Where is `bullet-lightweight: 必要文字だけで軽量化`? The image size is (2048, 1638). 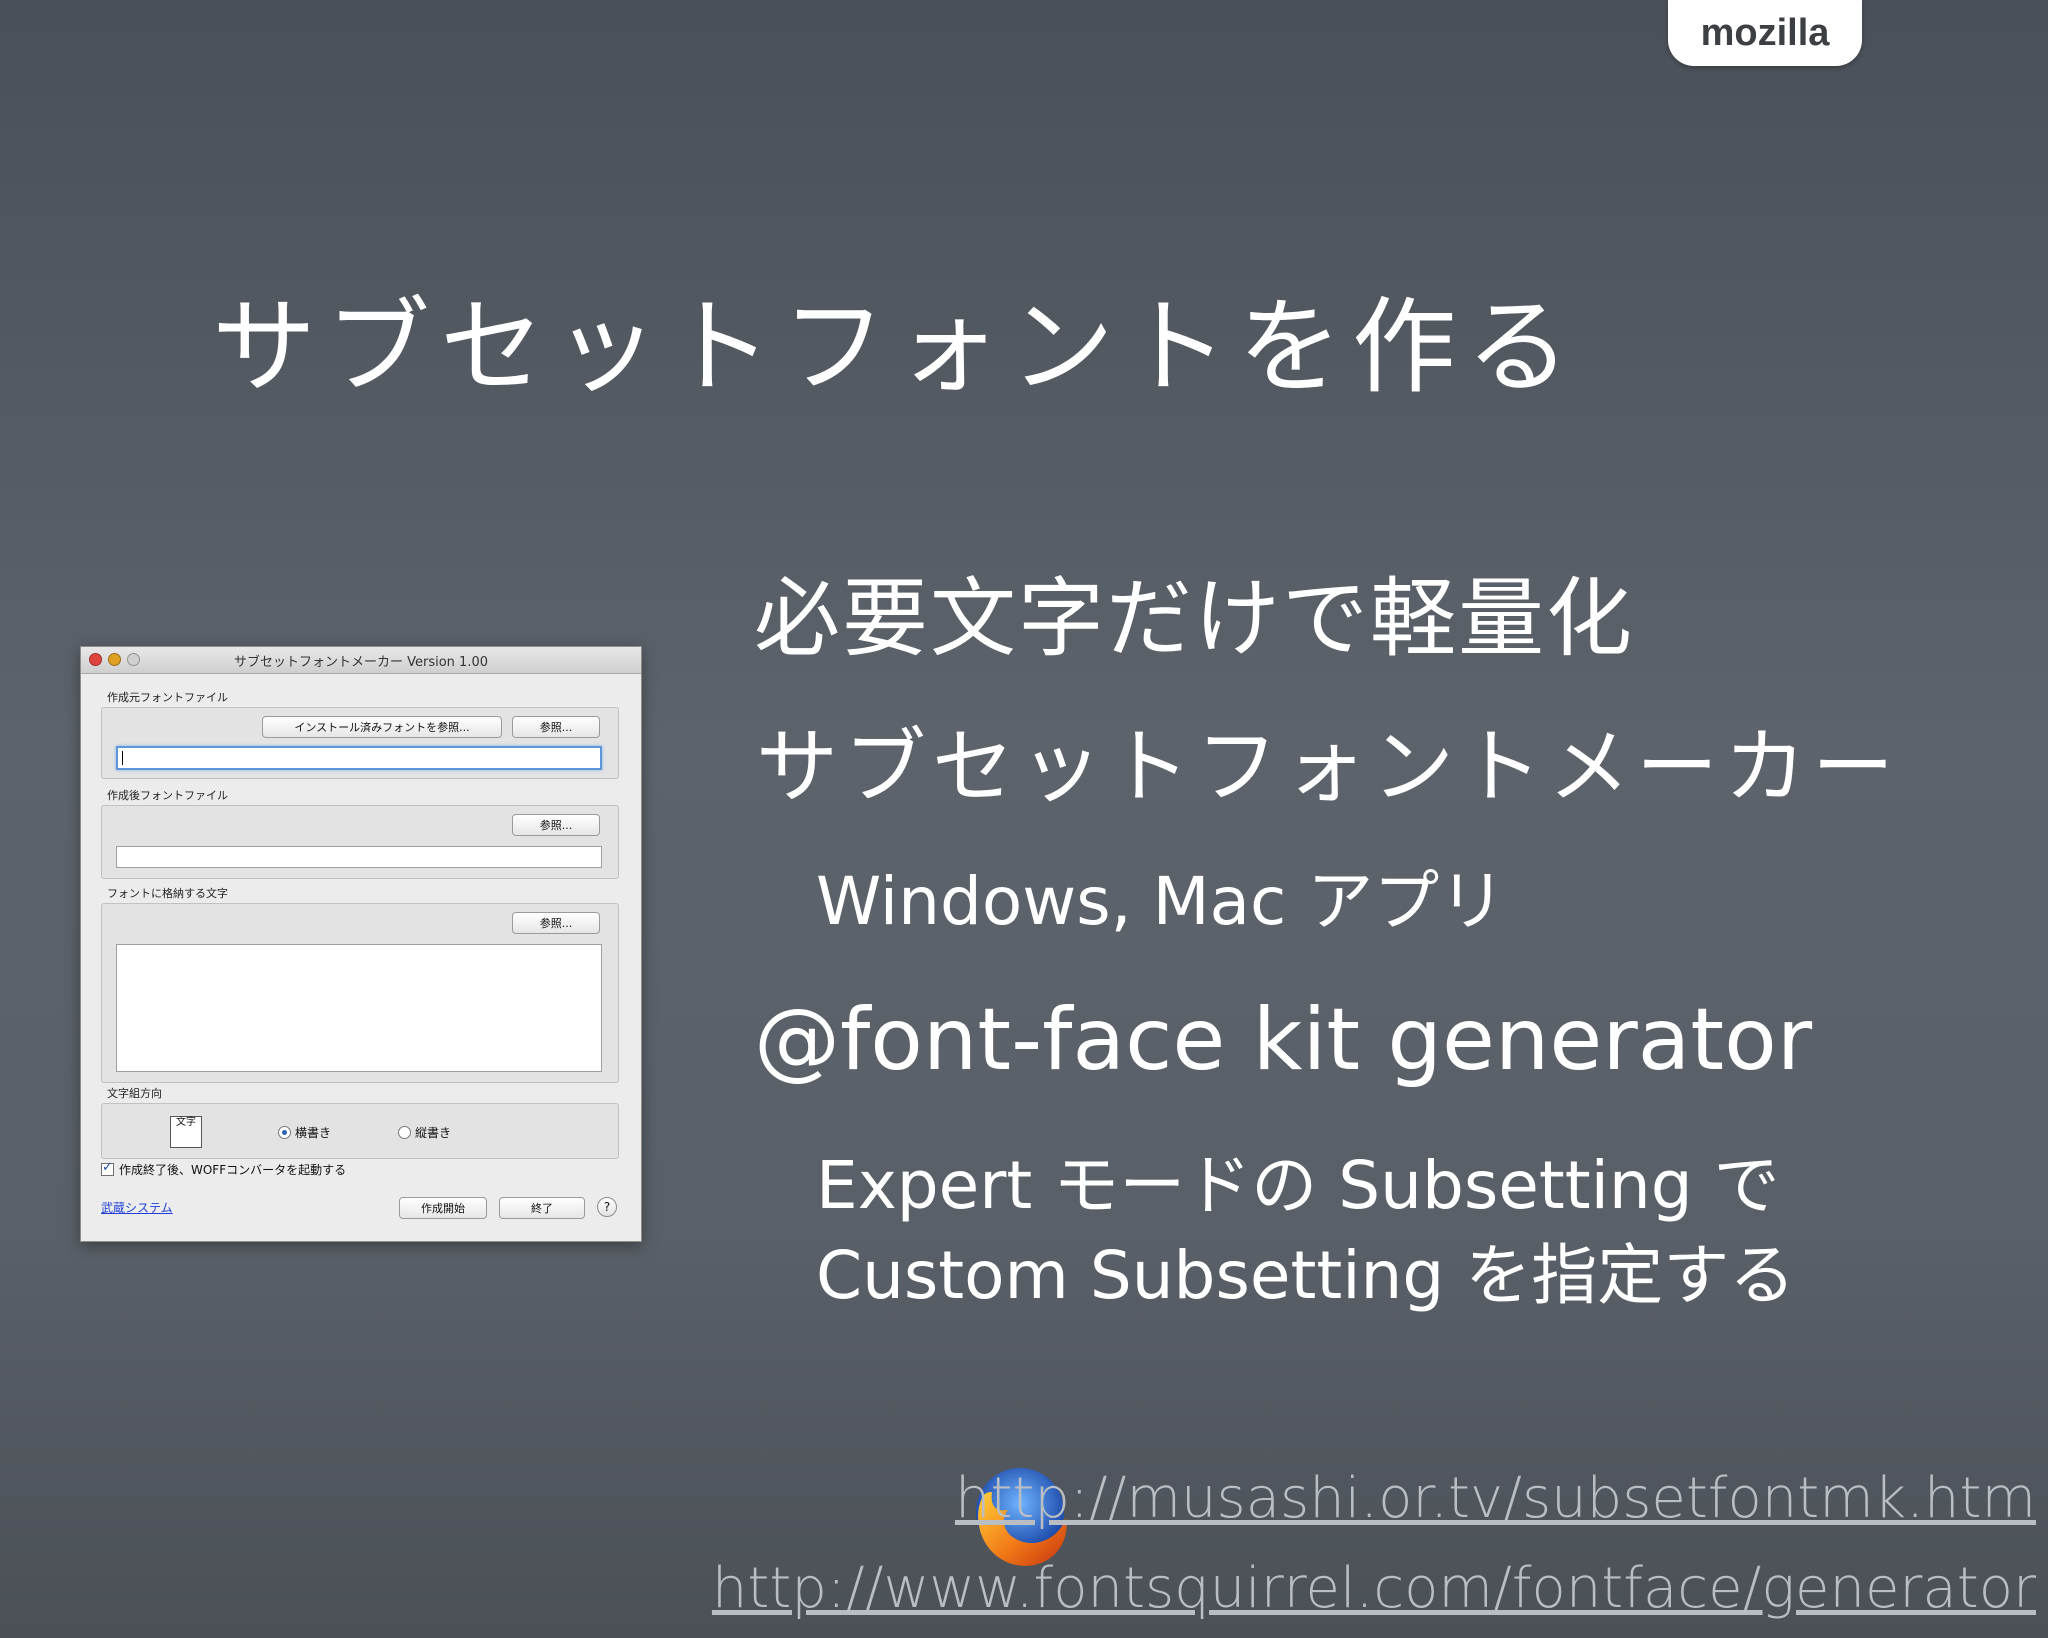
bullet-lightweight: 必要文字だけで軽量化 is located at coordinates (1194, 619).